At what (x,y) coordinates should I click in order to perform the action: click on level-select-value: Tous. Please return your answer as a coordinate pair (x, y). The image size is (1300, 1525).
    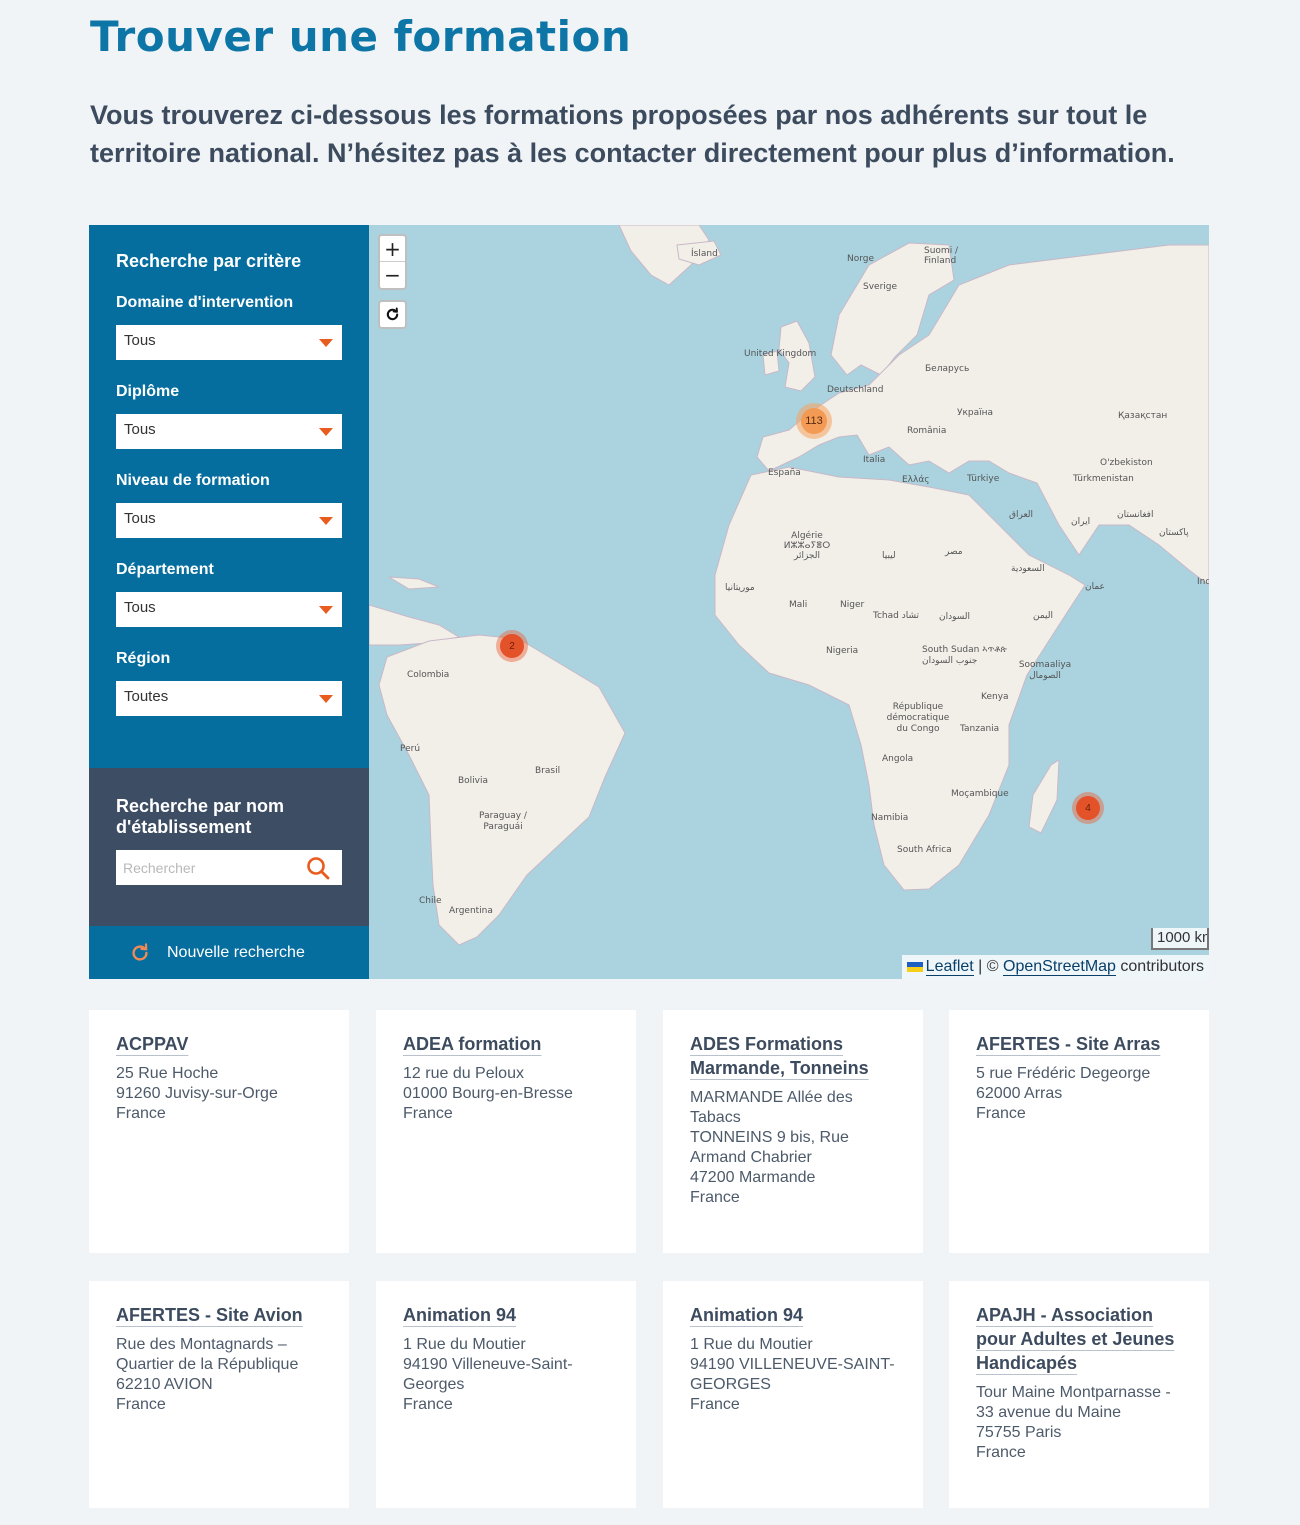
    Looking at the image, I should click on (140, 518).